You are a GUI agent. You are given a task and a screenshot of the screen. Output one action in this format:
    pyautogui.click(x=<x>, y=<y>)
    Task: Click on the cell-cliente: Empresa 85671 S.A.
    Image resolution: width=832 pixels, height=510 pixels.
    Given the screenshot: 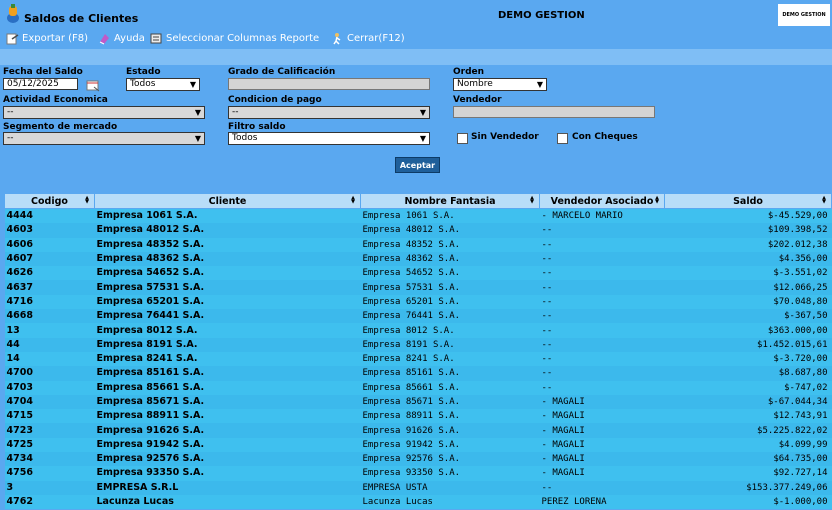 What is the action you would take?
    pyautogui.click(x=227, y=402)
    